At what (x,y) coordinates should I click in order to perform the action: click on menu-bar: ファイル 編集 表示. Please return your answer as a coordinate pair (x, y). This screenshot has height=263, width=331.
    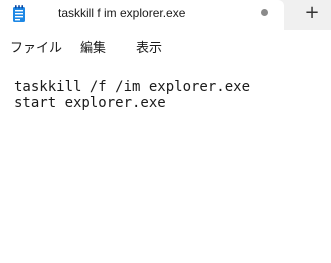
    Looking at the image, I should click on (165, 45).